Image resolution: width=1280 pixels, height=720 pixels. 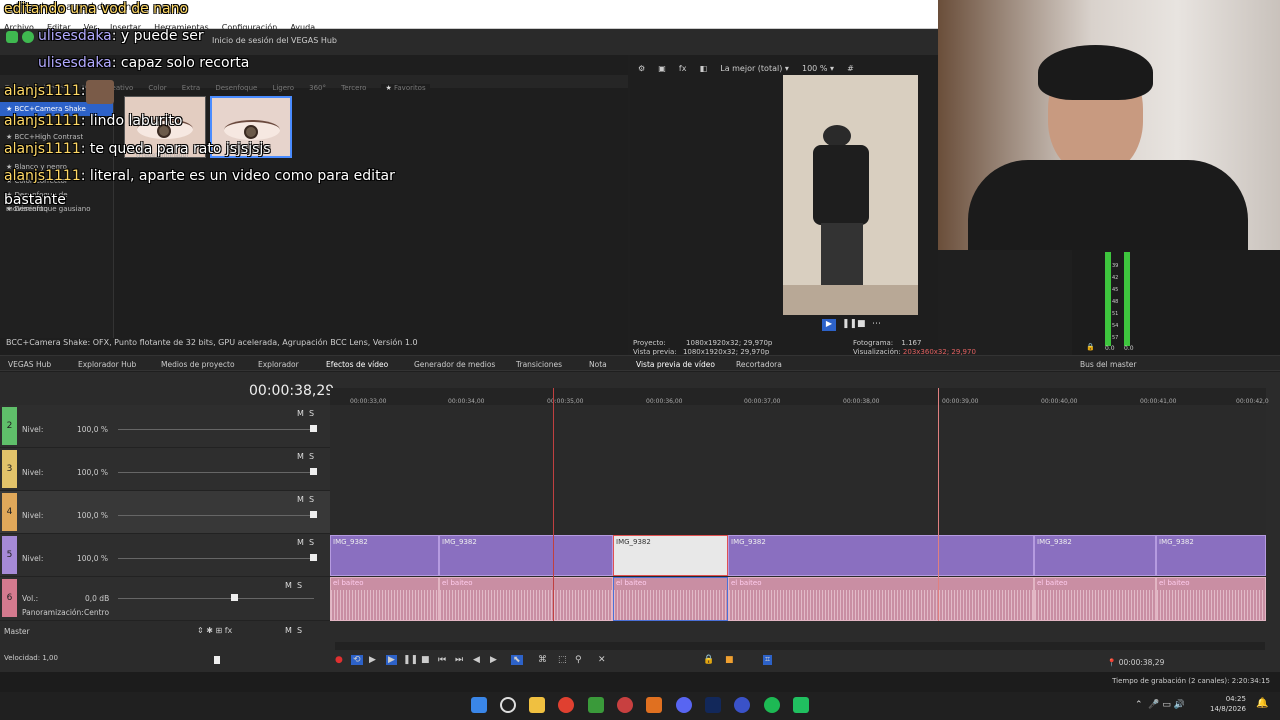 What do you see at coordinates (670, 599) in the screenshot?
I see `audio-clip-selected: el baiteo` at bounding box center [670, 599].